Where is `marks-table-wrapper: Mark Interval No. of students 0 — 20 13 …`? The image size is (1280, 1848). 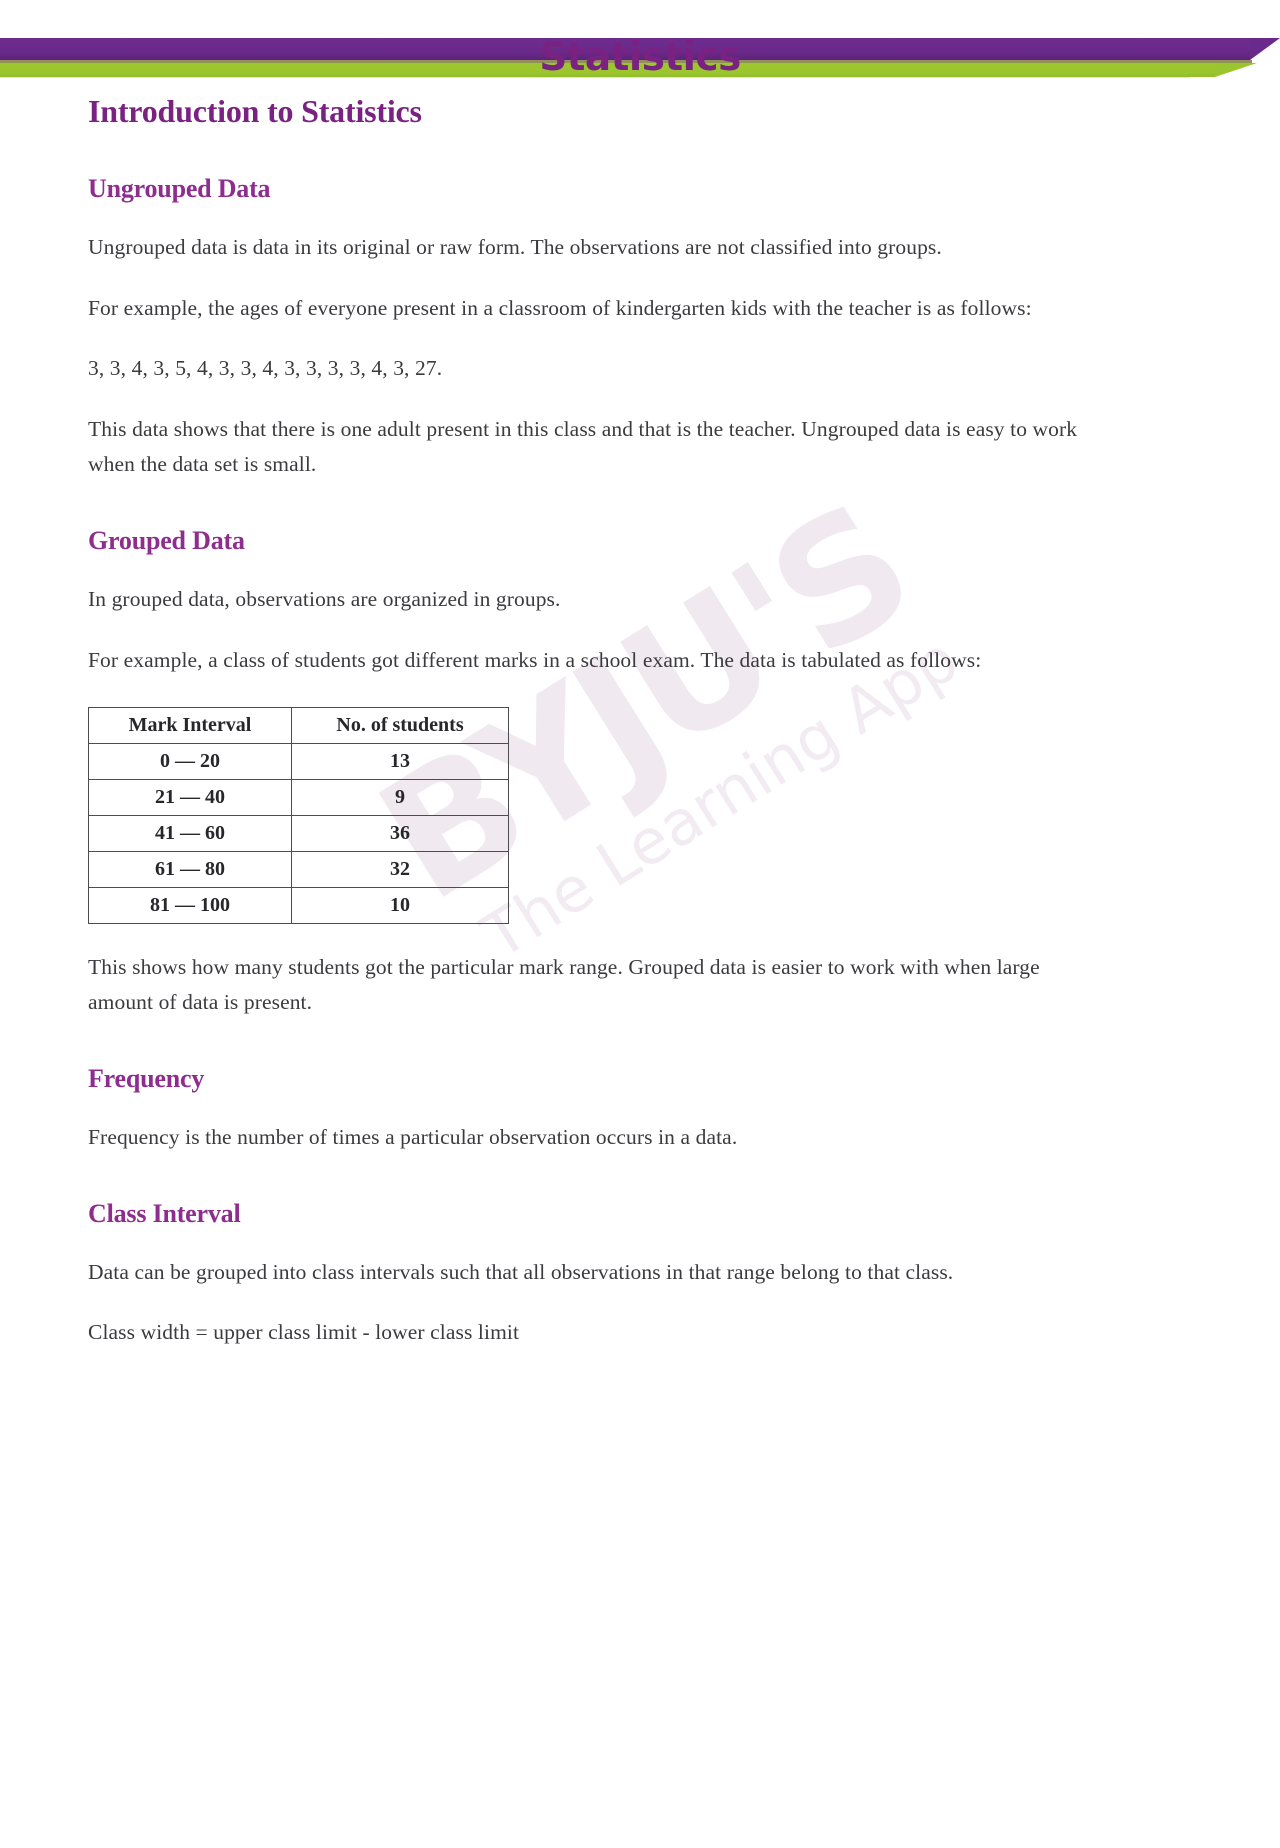
marks-table-wrapper: Mark Interval No. of students 0 — 20 13 … is located at coordinates (640, 816).